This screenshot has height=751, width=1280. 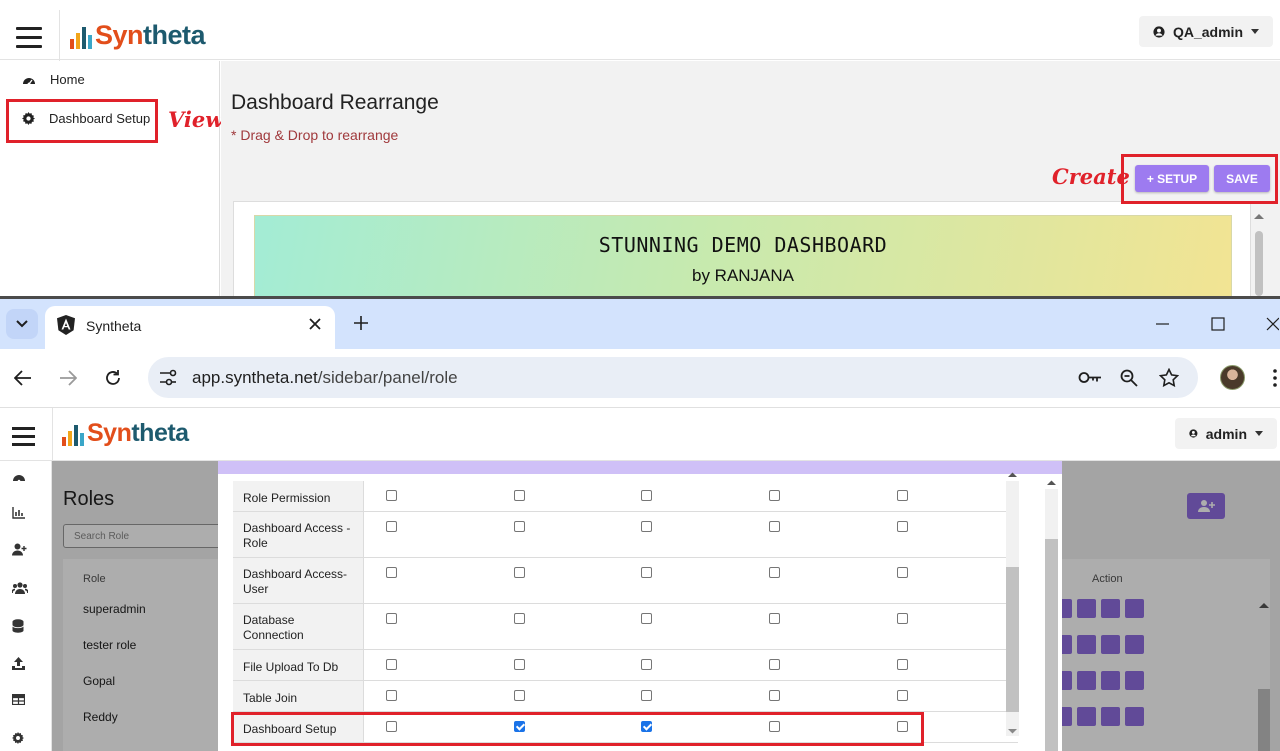 What do you see at coordinates (22, 324) in the screenshot?
I see `tab-search-button` at bounding box center [22, 324].